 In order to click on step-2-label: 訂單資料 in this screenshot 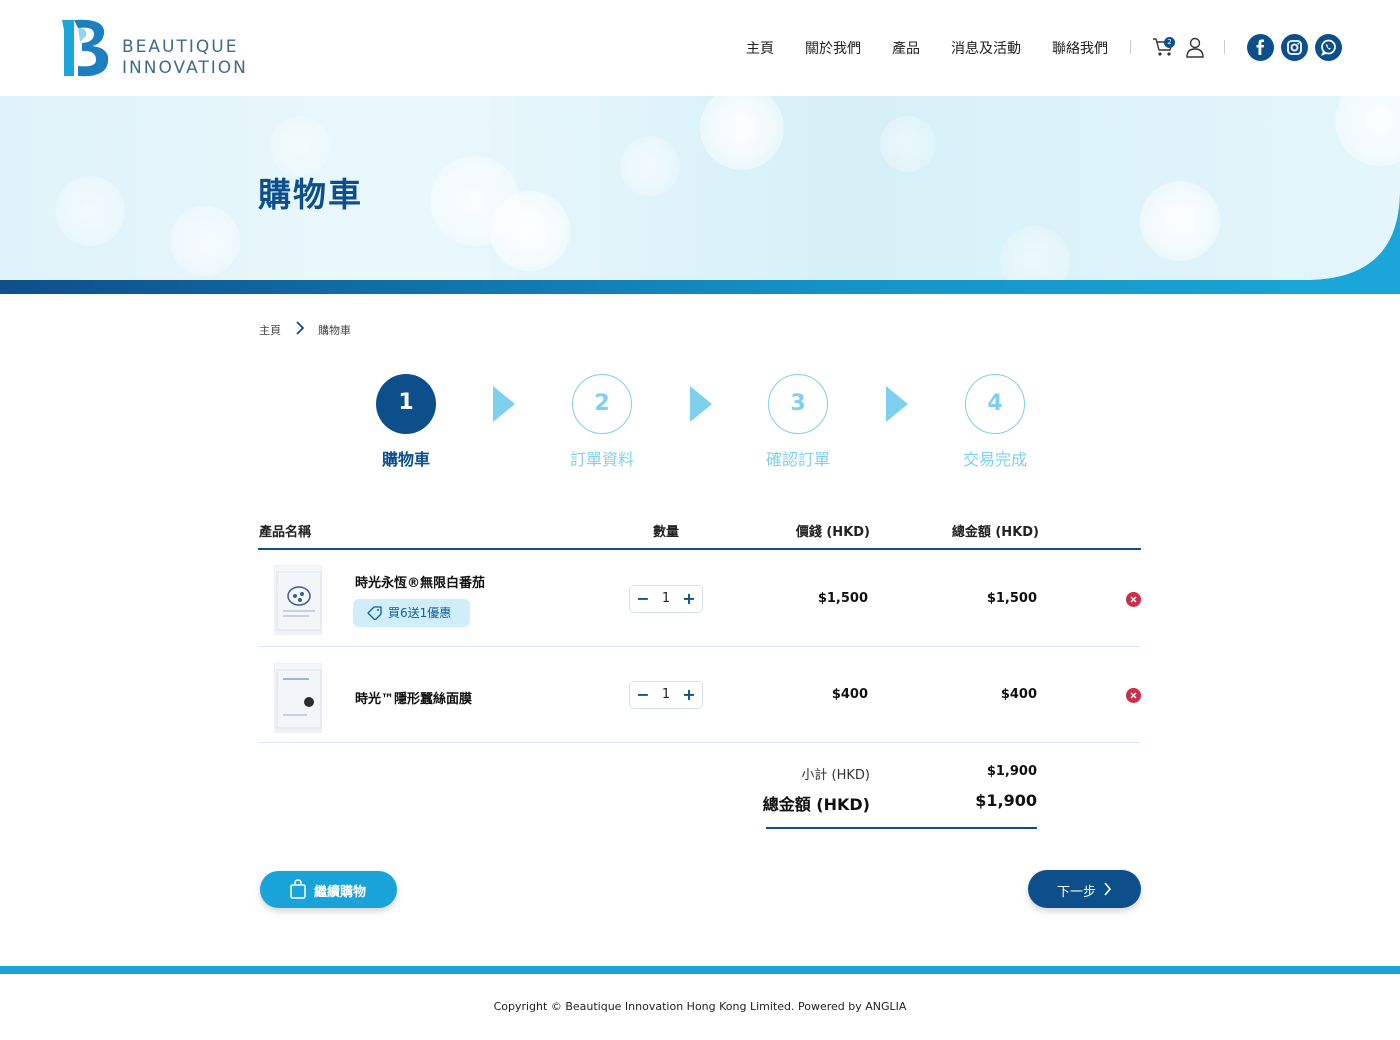, I will do `click(601, 459)`.